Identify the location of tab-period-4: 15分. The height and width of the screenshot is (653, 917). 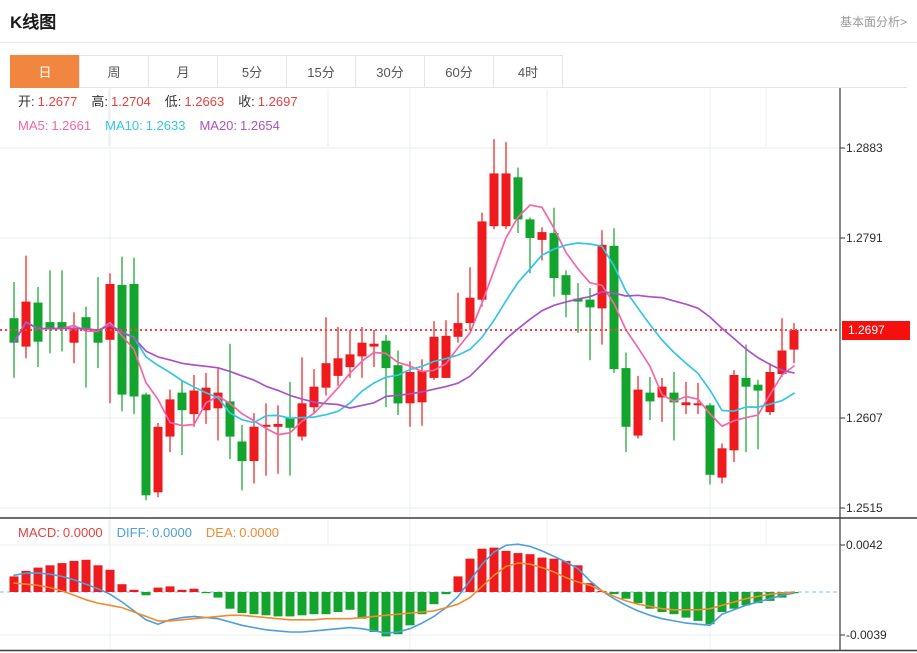
(321, 71).